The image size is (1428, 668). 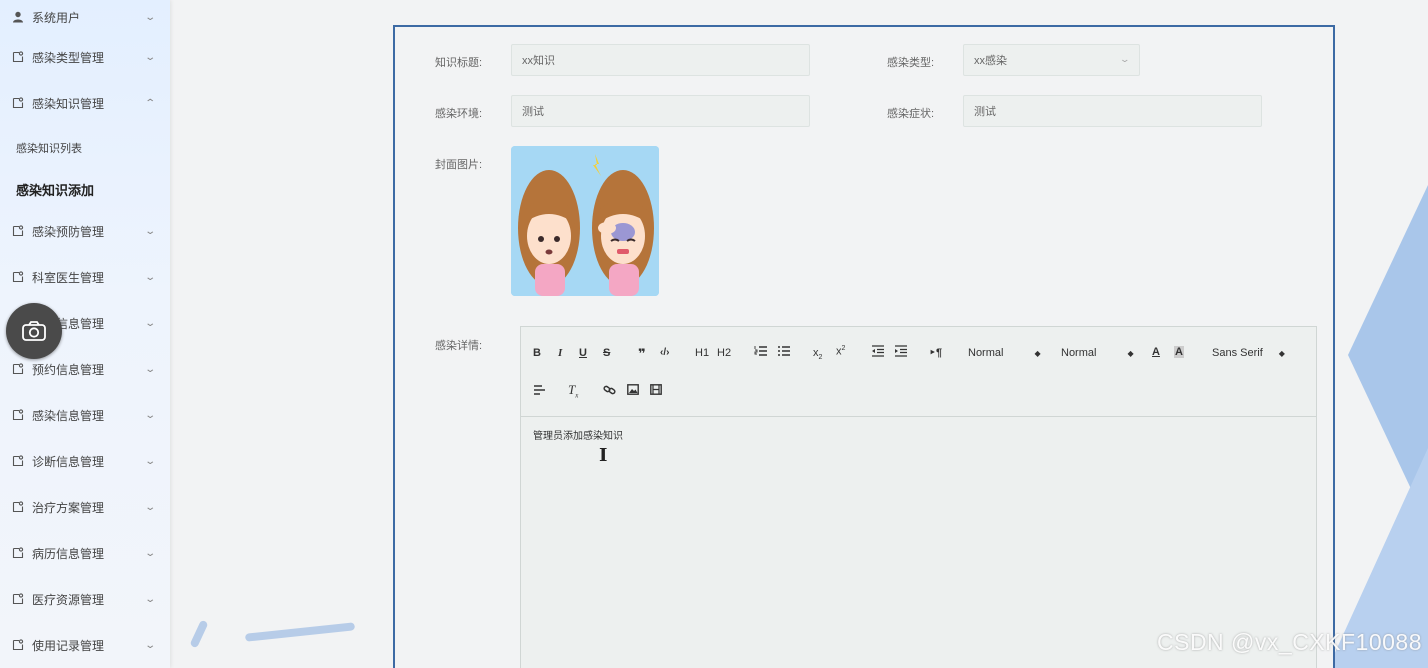 I want to click on environment-label: 感染环境:, so click(x=459, y=114).